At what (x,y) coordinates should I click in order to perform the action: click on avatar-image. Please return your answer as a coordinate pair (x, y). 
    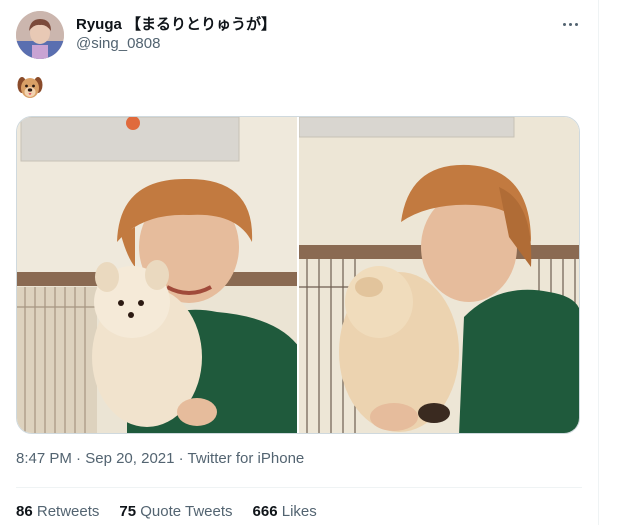
    Looking at the image, I should click on (40, 35).